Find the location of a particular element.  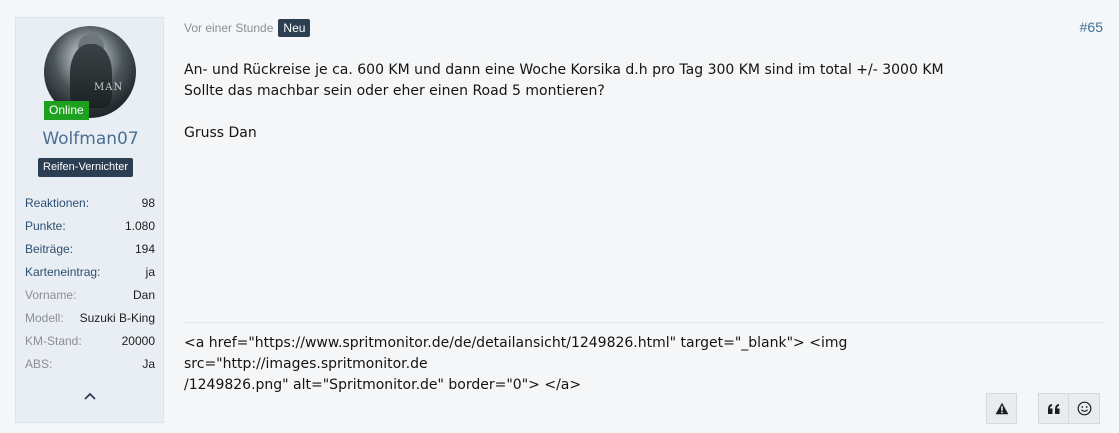

stat-value: Ja is located at coordinates (148, 364).